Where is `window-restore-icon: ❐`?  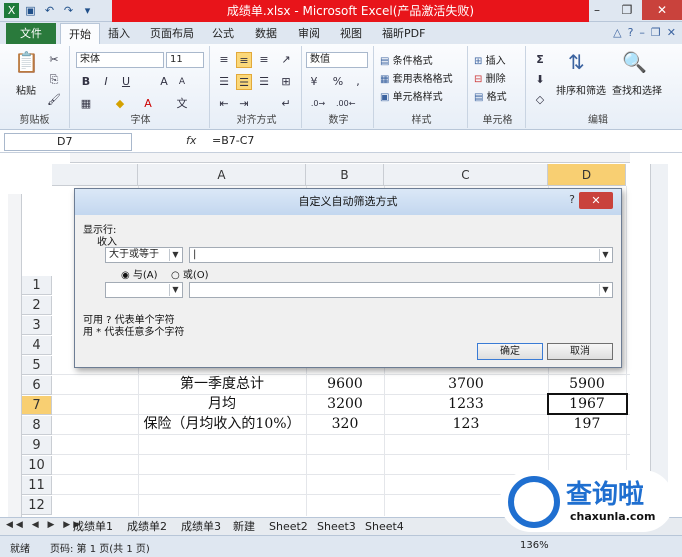 window-restore-icon: ❐ is located at coordinates (656, 32).